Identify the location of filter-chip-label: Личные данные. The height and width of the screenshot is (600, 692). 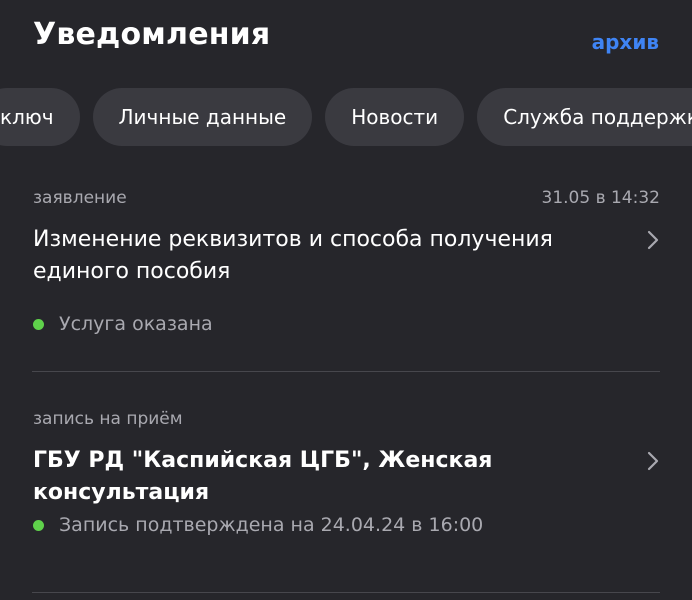
(202, 117).